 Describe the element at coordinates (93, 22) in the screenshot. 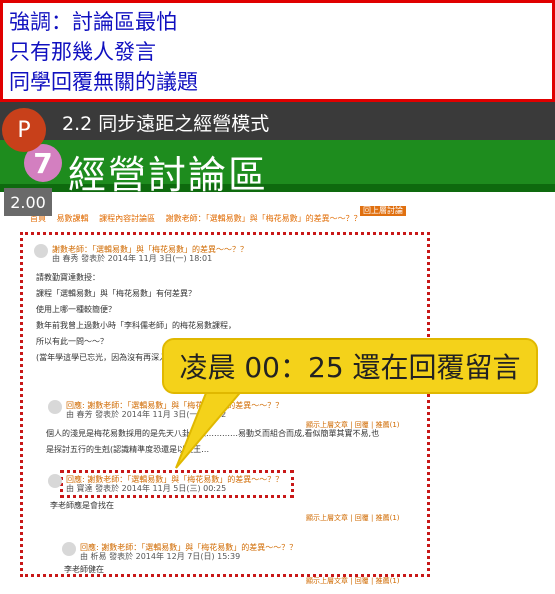

I see `note-line: 強調：討論區最怕` at that location.